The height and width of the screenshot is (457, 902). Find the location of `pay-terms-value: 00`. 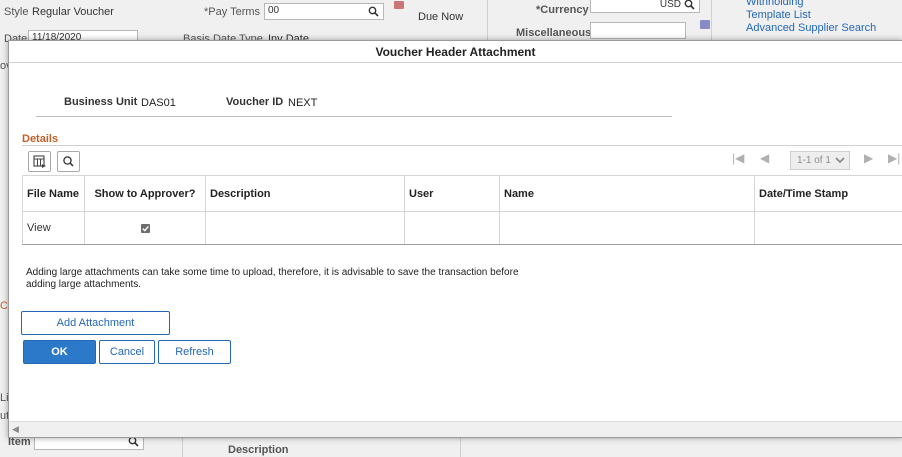

pay-terms-value: 00 is located at coordinates (274, 10).